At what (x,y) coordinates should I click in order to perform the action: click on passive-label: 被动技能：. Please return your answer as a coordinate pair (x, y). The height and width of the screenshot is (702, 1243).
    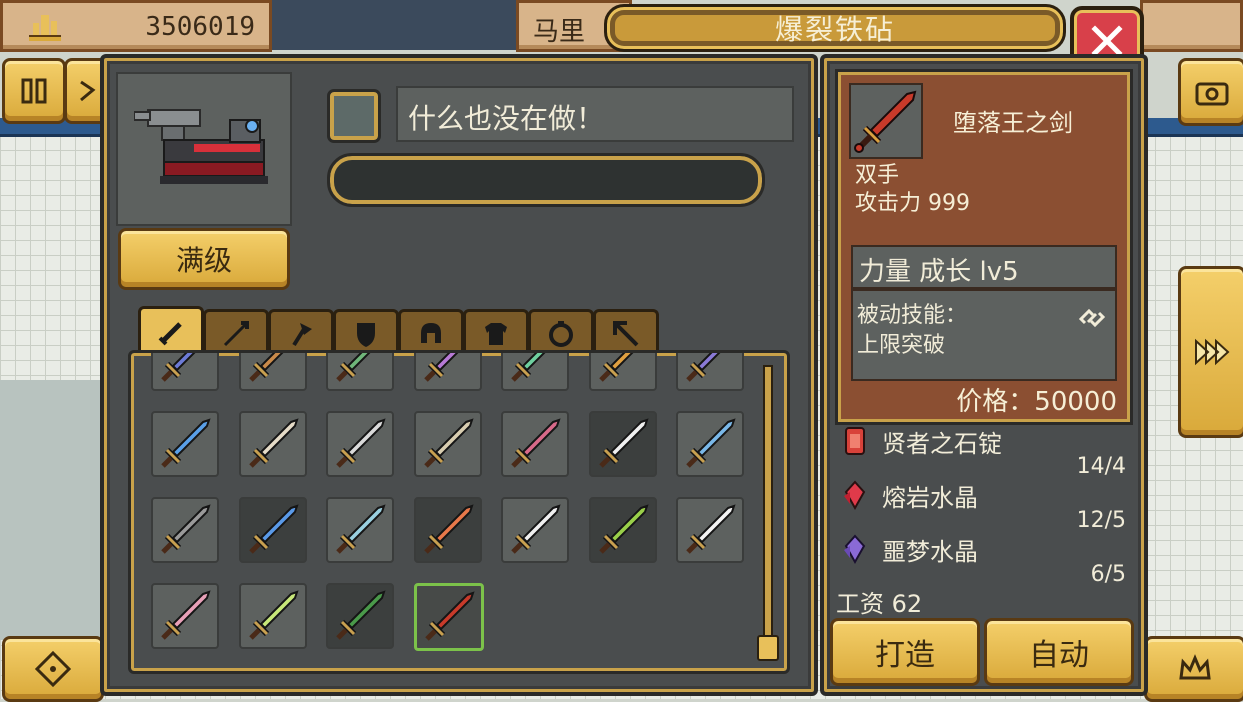
    Looking at the image, I should click on (912, 315).